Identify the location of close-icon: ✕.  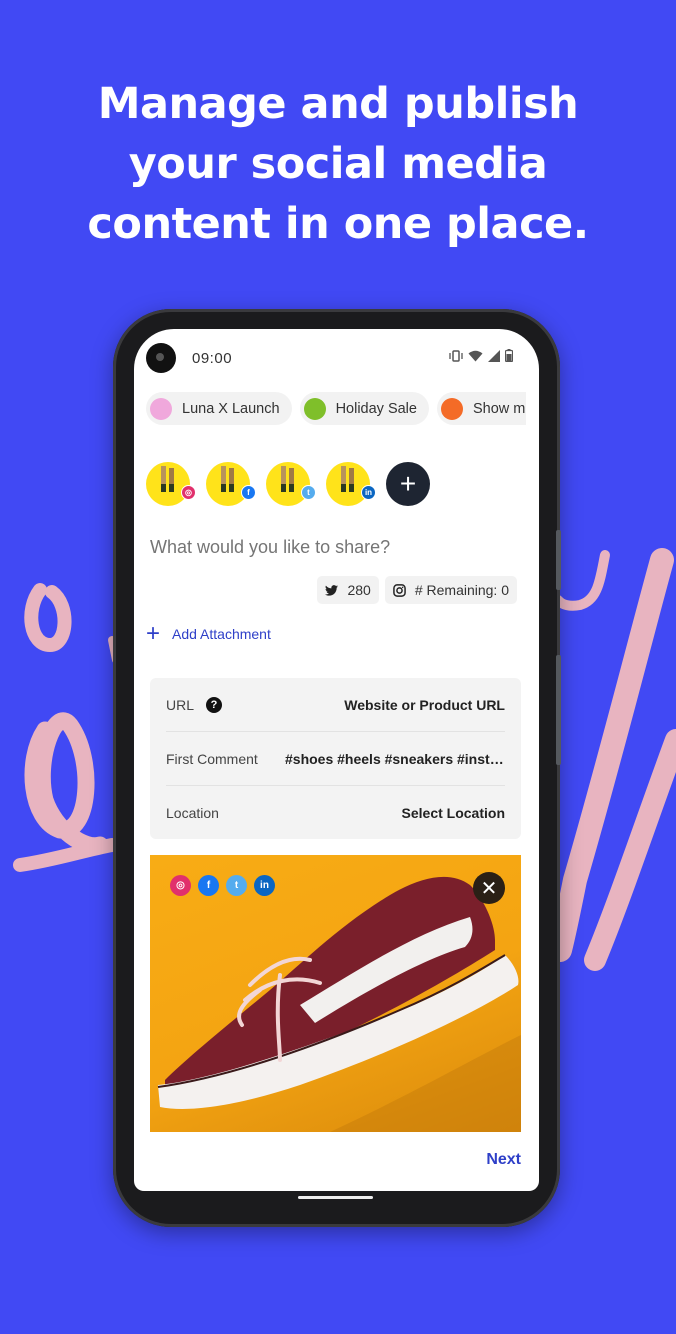
(489, 888).